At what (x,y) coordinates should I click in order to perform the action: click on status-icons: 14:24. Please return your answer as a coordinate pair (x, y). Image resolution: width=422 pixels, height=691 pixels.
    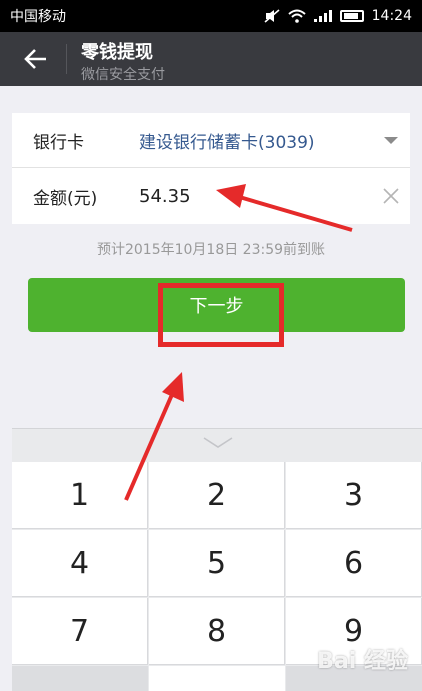
    Looking at the image, I should click on (338, 16).